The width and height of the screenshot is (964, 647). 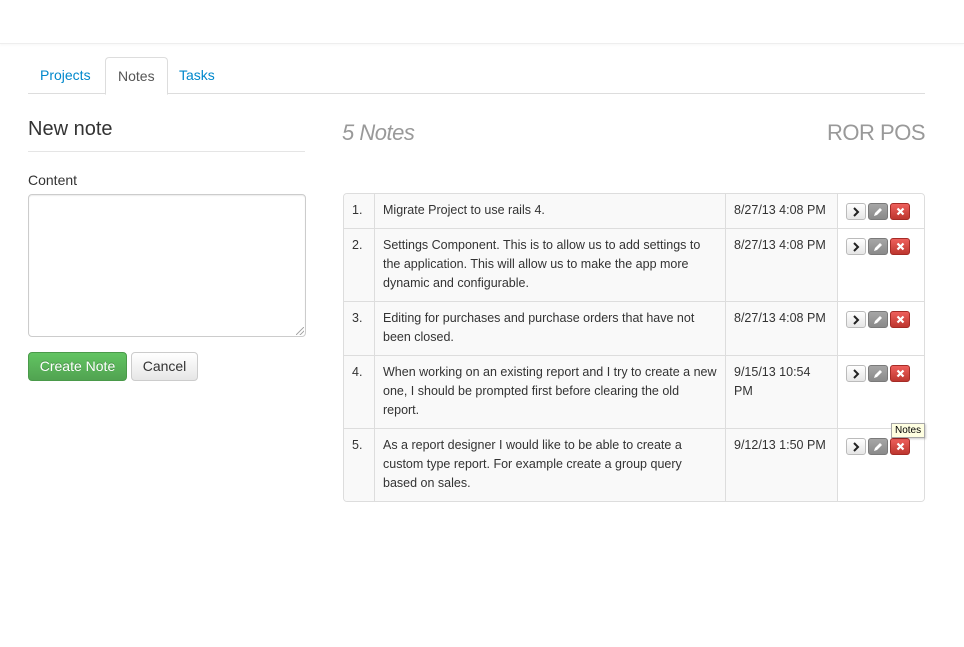 What do you see at coordinates (782, 392) in the screenshot?
I see `note-date: 9/15/13 10:54 PM` at bounding box center [782, 392].